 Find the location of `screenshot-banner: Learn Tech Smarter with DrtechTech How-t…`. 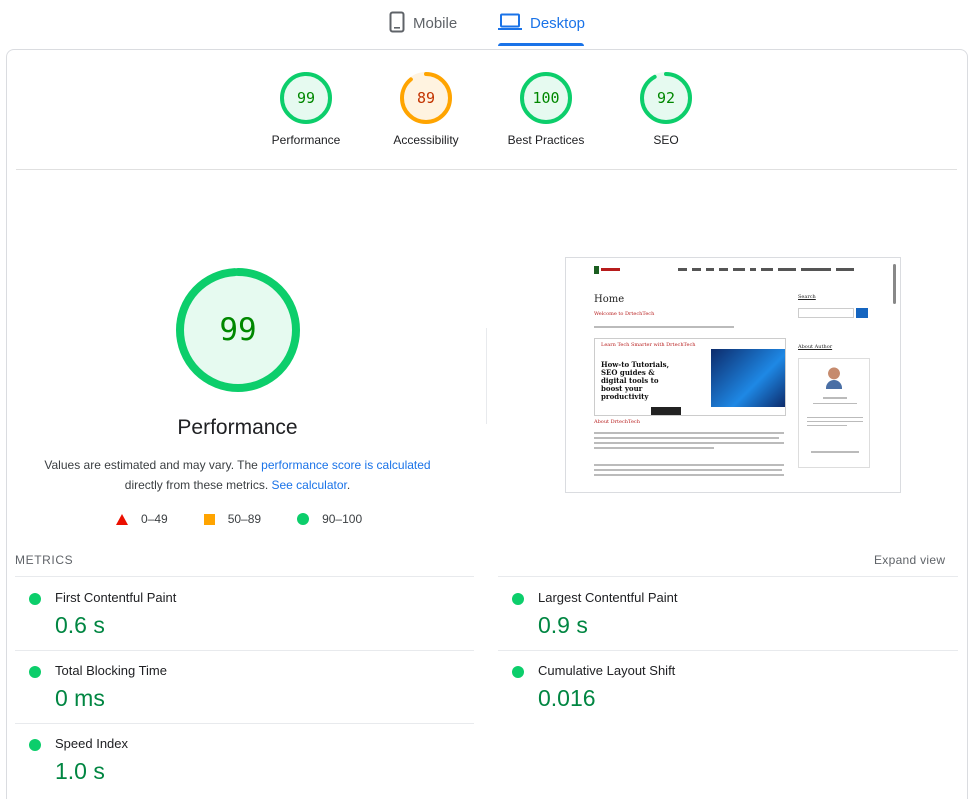

screenshot-banner: Learn Tech Smarter with DrtechTech How-t… is located at coordinates (690, 377).